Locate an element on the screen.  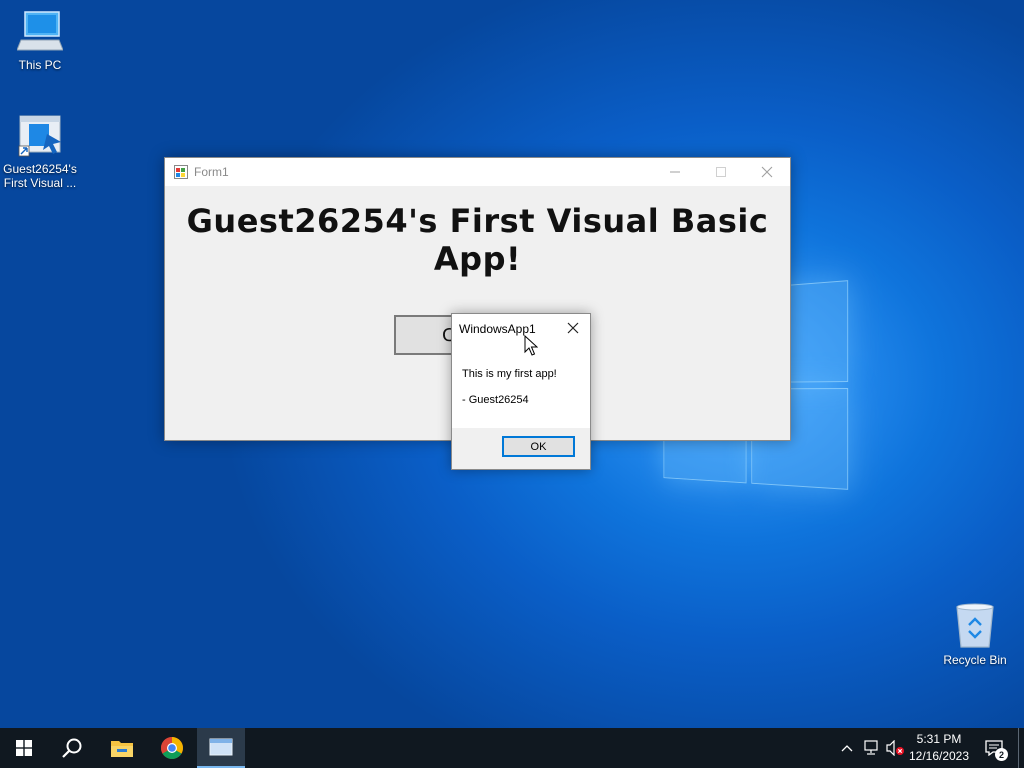
form-heading: Guest26254's First Visual Basic App! is located at coordinates (477, 240).